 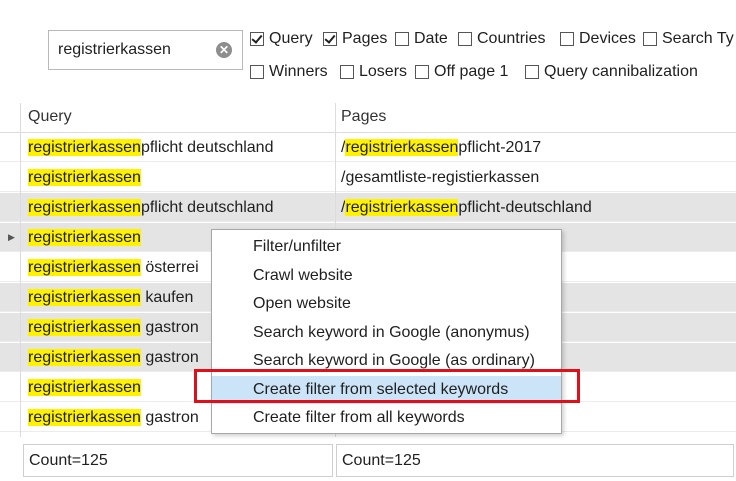 What do you see at coordinates (532, 72) in the screenshot?
I see `checkbox-query-cannibalization` at bounding box center [532, 72].